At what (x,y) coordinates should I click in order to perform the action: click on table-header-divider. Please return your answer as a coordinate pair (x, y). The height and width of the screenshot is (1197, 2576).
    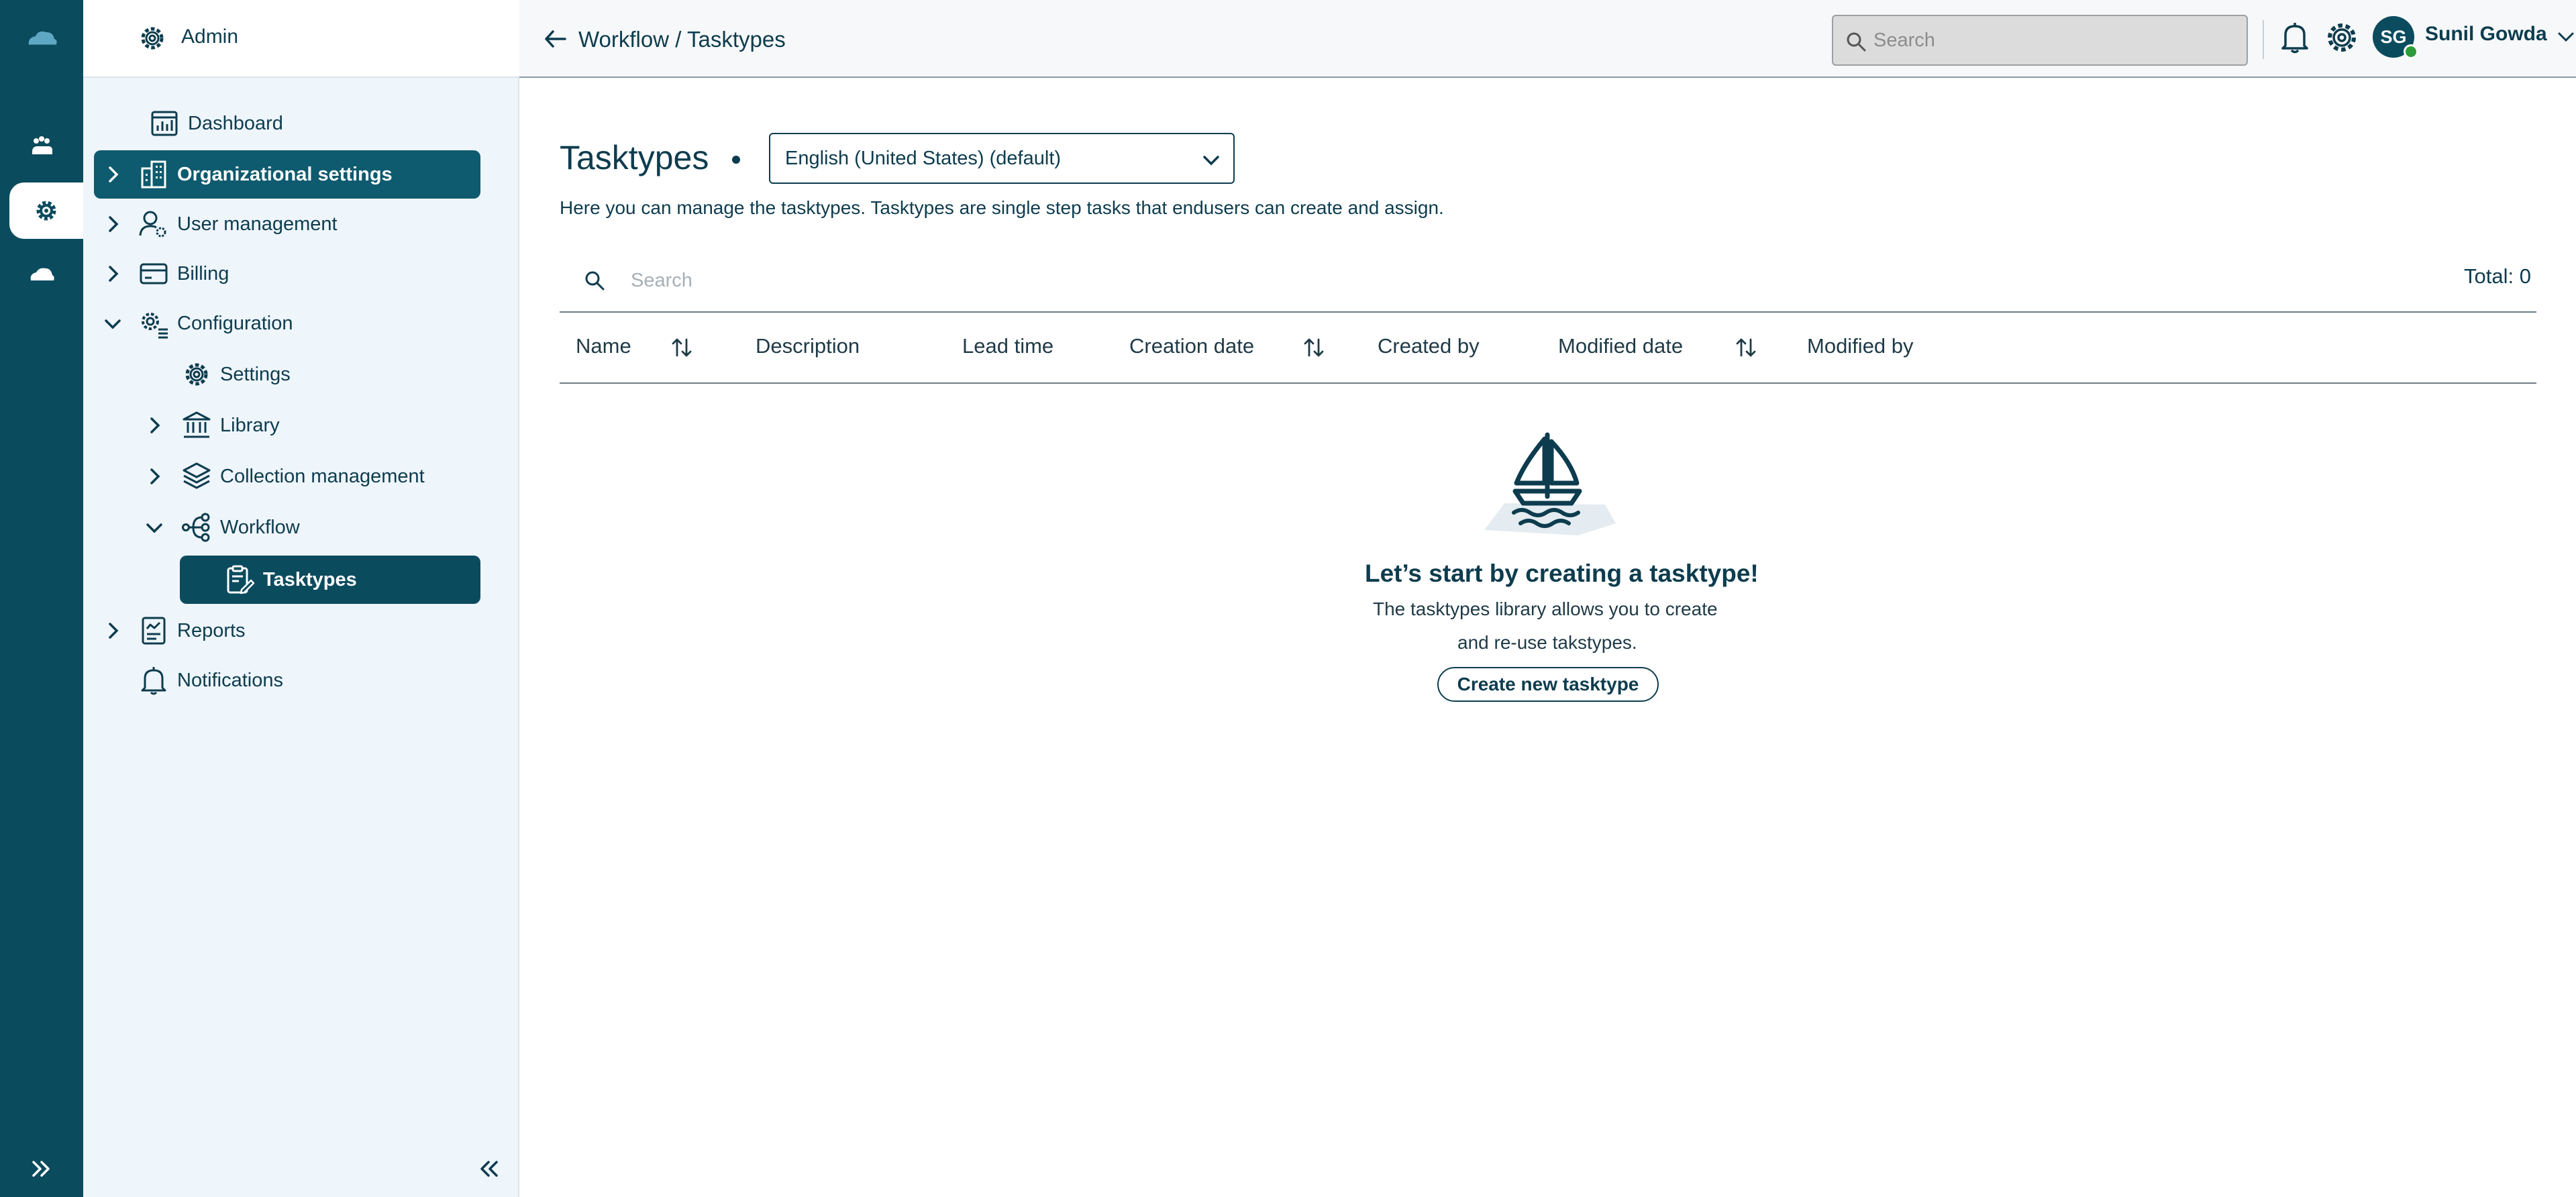
    Looking at the image, I should click on (1548, 383).